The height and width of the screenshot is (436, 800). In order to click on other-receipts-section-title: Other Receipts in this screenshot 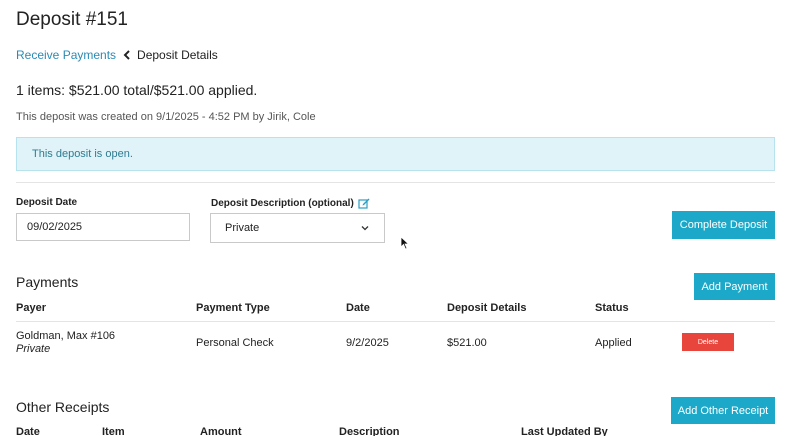, I will do `click(63, 407)`.